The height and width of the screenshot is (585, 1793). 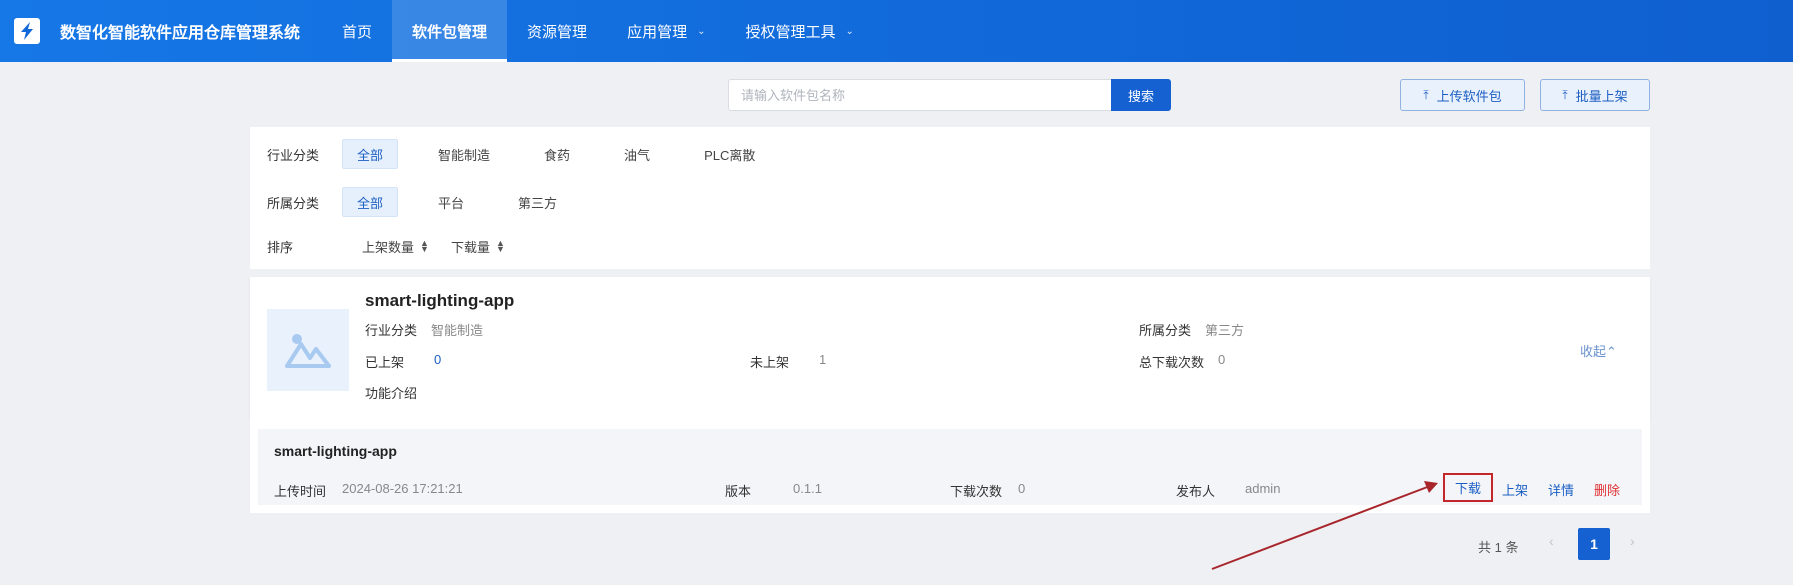 What do you see at coordinates (370, 202) in the screenshot?
I see `category-option-all: 全部` at bounding box center [370, 202].